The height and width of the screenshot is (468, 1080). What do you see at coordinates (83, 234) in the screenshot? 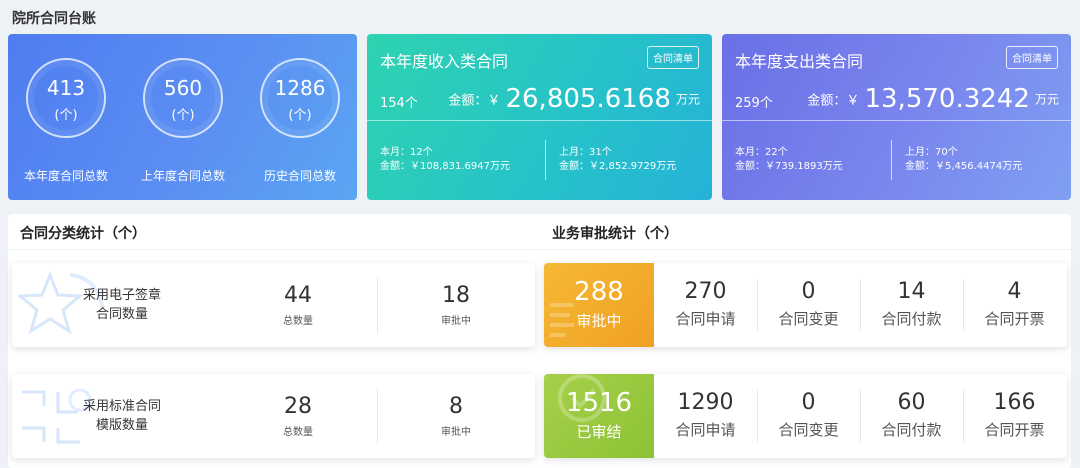
I see `category-section-title: 合同分类统计（个）` at bounding box center [83, 234].